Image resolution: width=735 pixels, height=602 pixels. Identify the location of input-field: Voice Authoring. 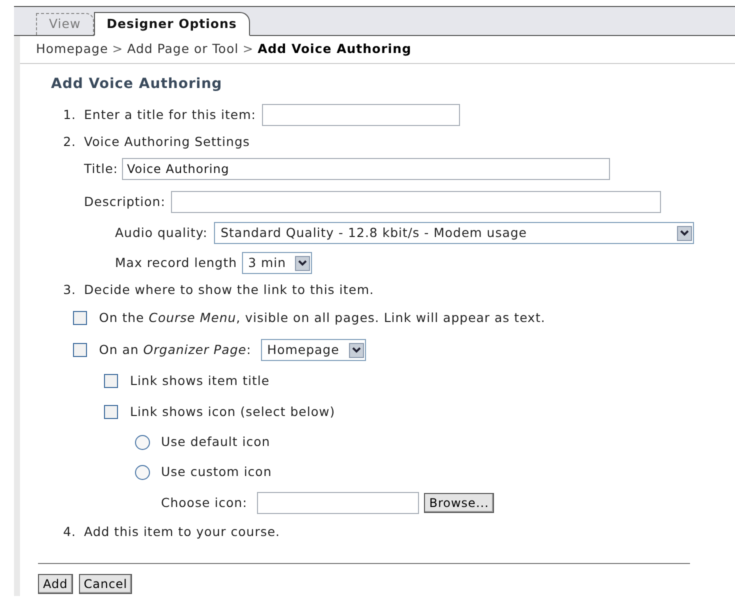
(366, 169).